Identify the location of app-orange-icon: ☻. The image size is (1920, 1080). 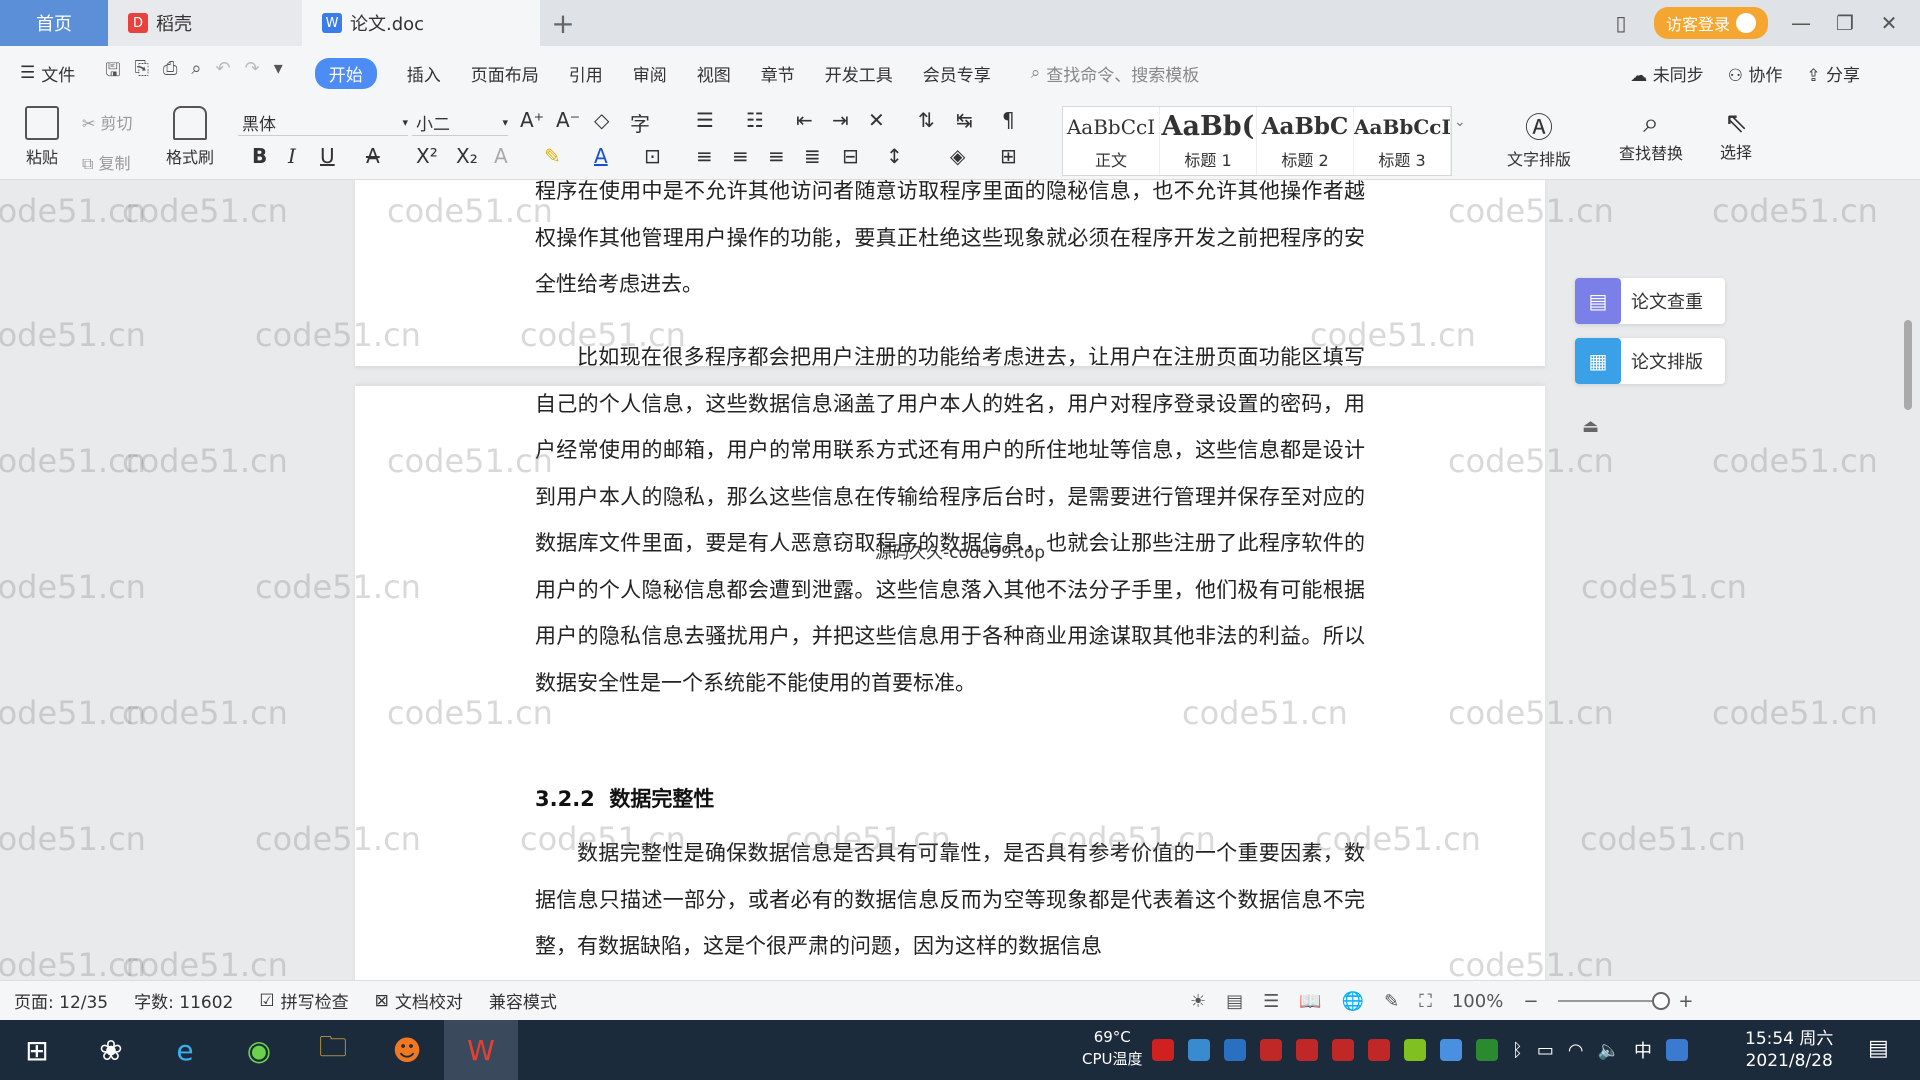
(407, 1050).